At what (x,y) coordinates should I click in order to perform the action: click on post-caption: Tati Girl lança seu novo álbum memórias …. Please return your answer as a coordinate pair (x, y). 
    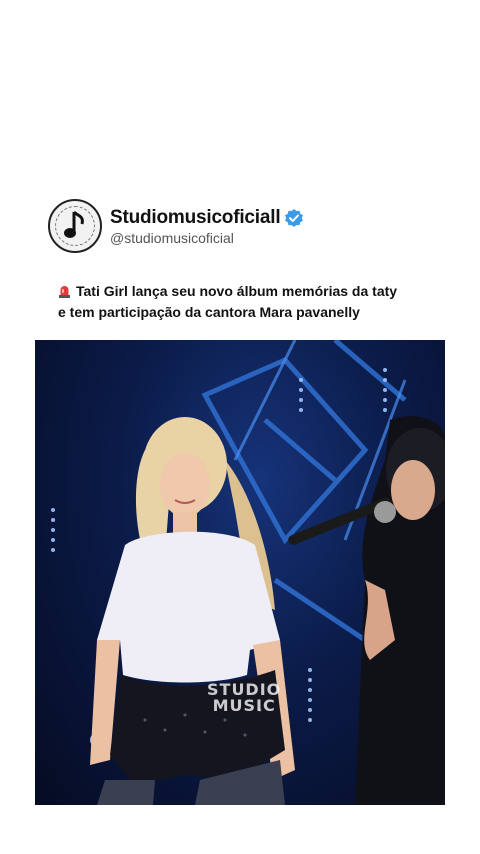
    Looking at the image, I should click on (248, 302).